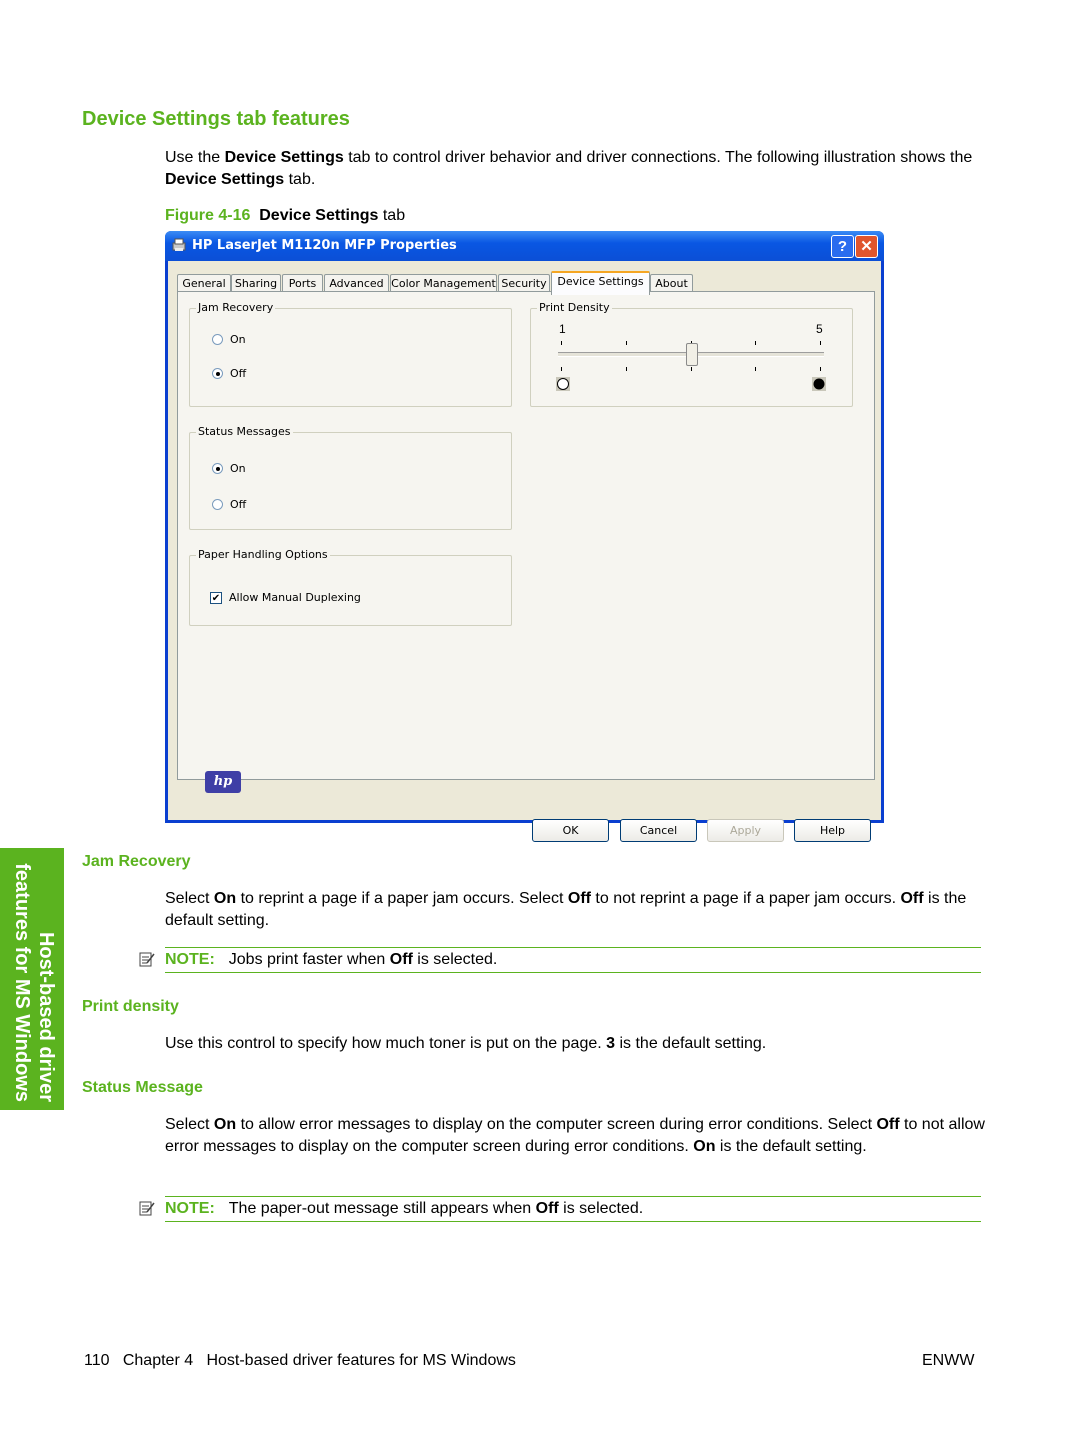 This screenshot has height=1437, width=1080. Describe the element at coordinates (563, 384) in the screenshot. I see `light-density-icon` at that location.